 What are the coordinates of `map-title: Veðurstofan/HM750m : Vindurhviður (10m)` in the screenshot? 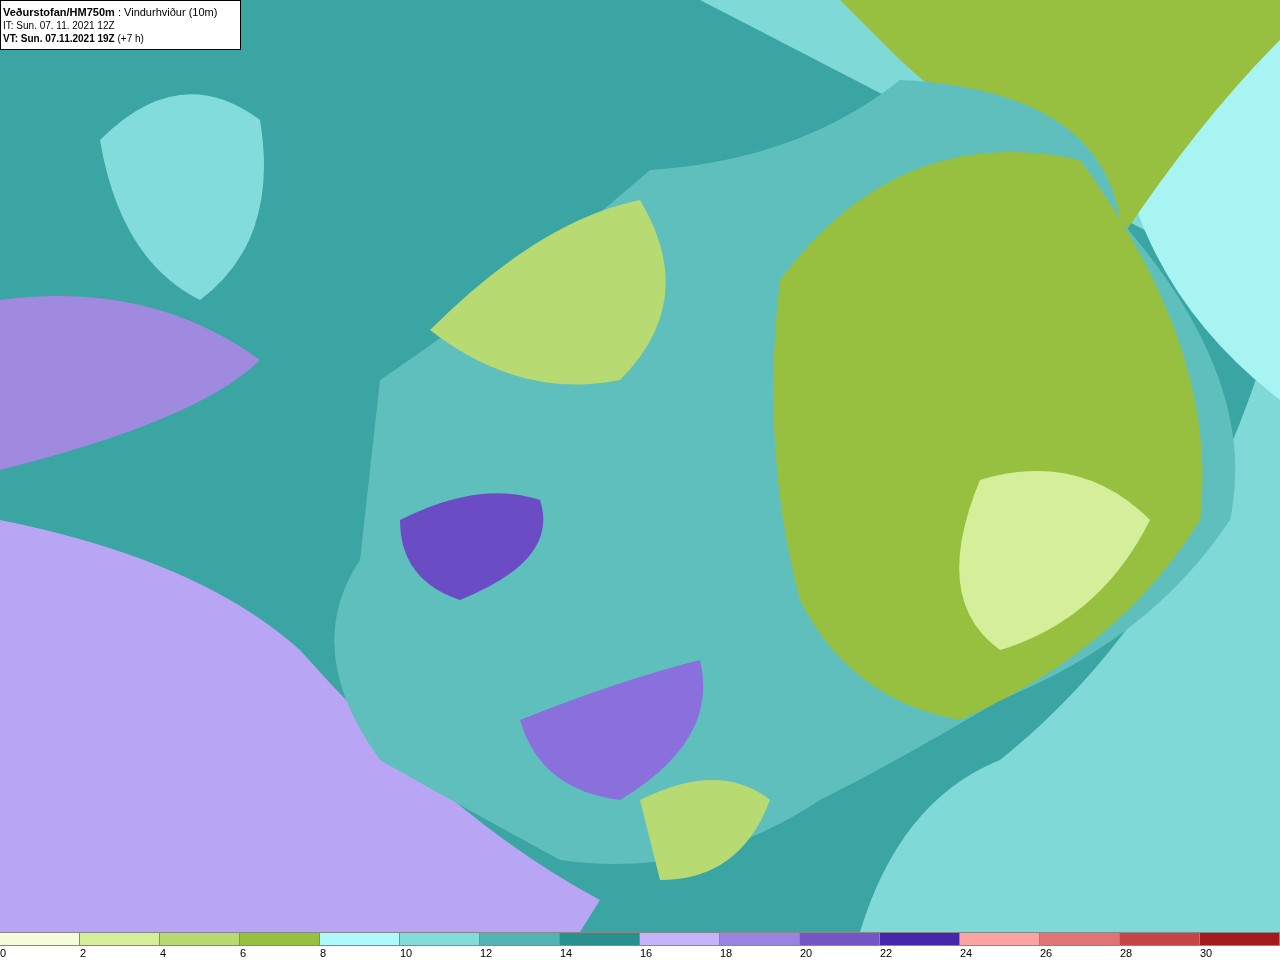 It's located at (111, 12).